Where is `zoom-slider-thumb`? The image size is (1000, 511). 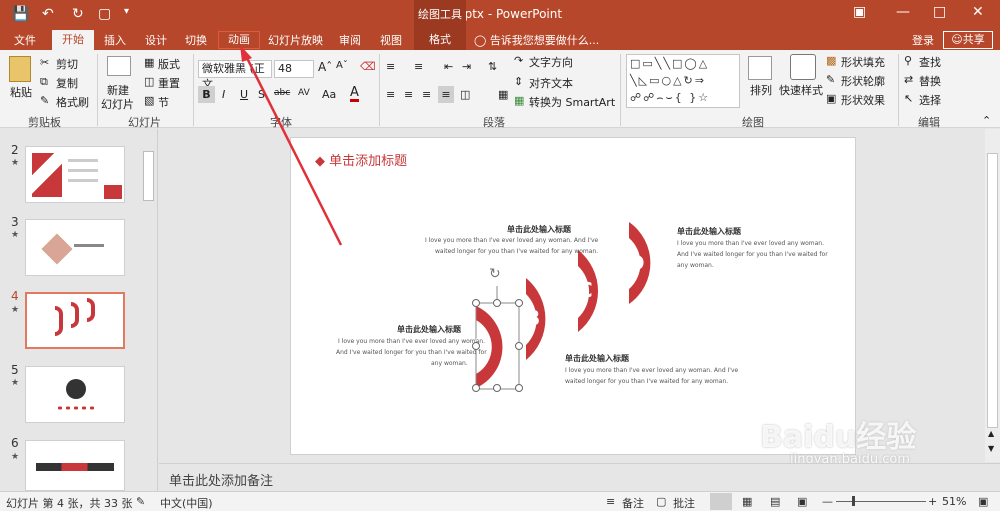 zoom-slider-thumb is located at coordinates (853, 501).